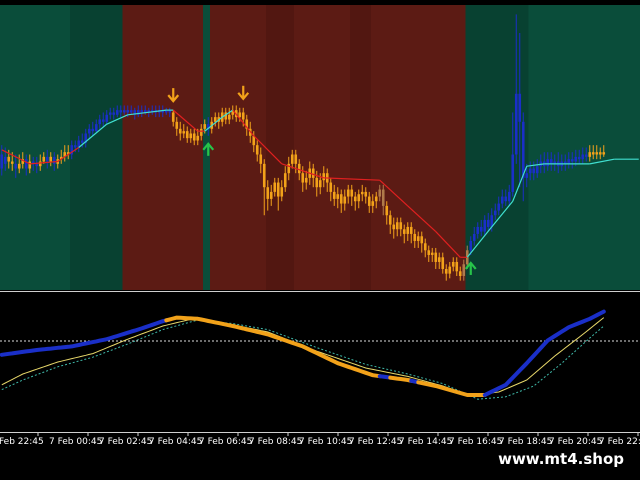 Image resolution: width=640 pixels, height=480 pixels. I want to click on site-watermark: www.mt4.shop, so click(560, 460).